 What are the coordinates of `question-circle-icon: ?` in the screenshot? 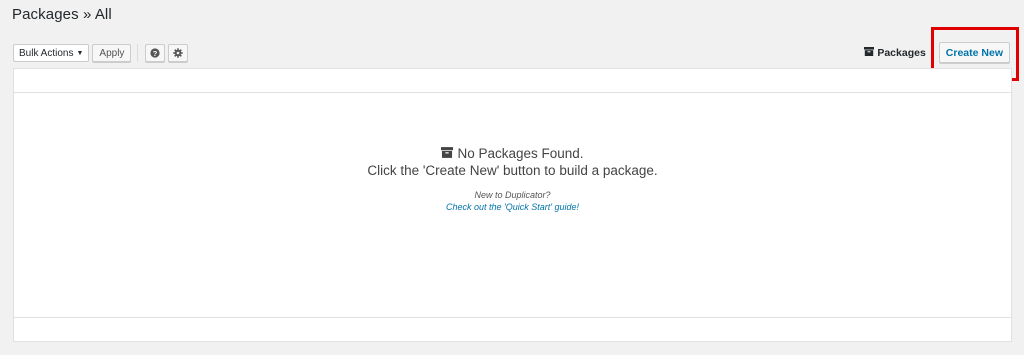 It's located at (155, 53).